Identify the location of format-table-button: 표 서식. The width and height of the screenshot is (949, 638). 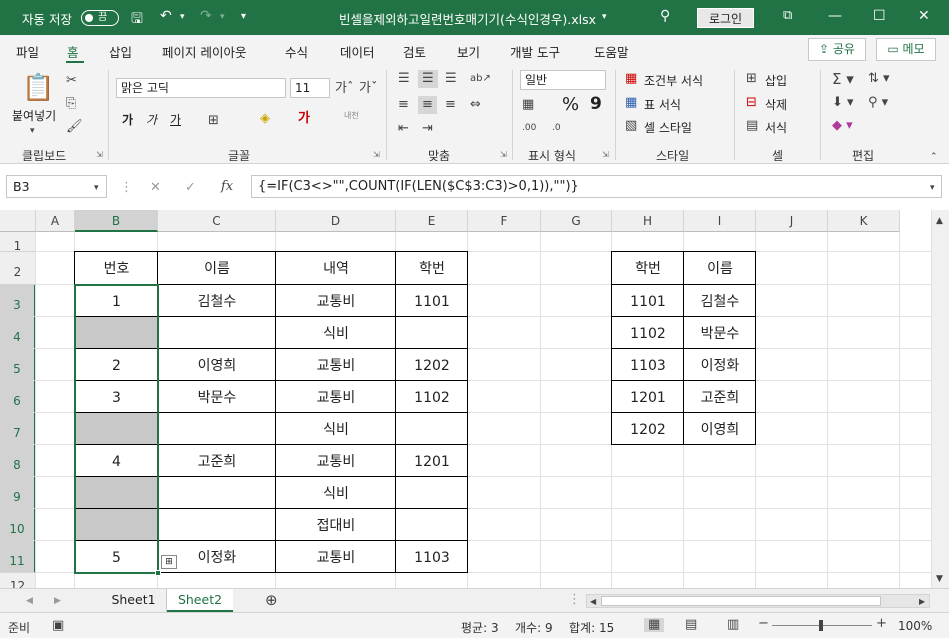
(662, 104).